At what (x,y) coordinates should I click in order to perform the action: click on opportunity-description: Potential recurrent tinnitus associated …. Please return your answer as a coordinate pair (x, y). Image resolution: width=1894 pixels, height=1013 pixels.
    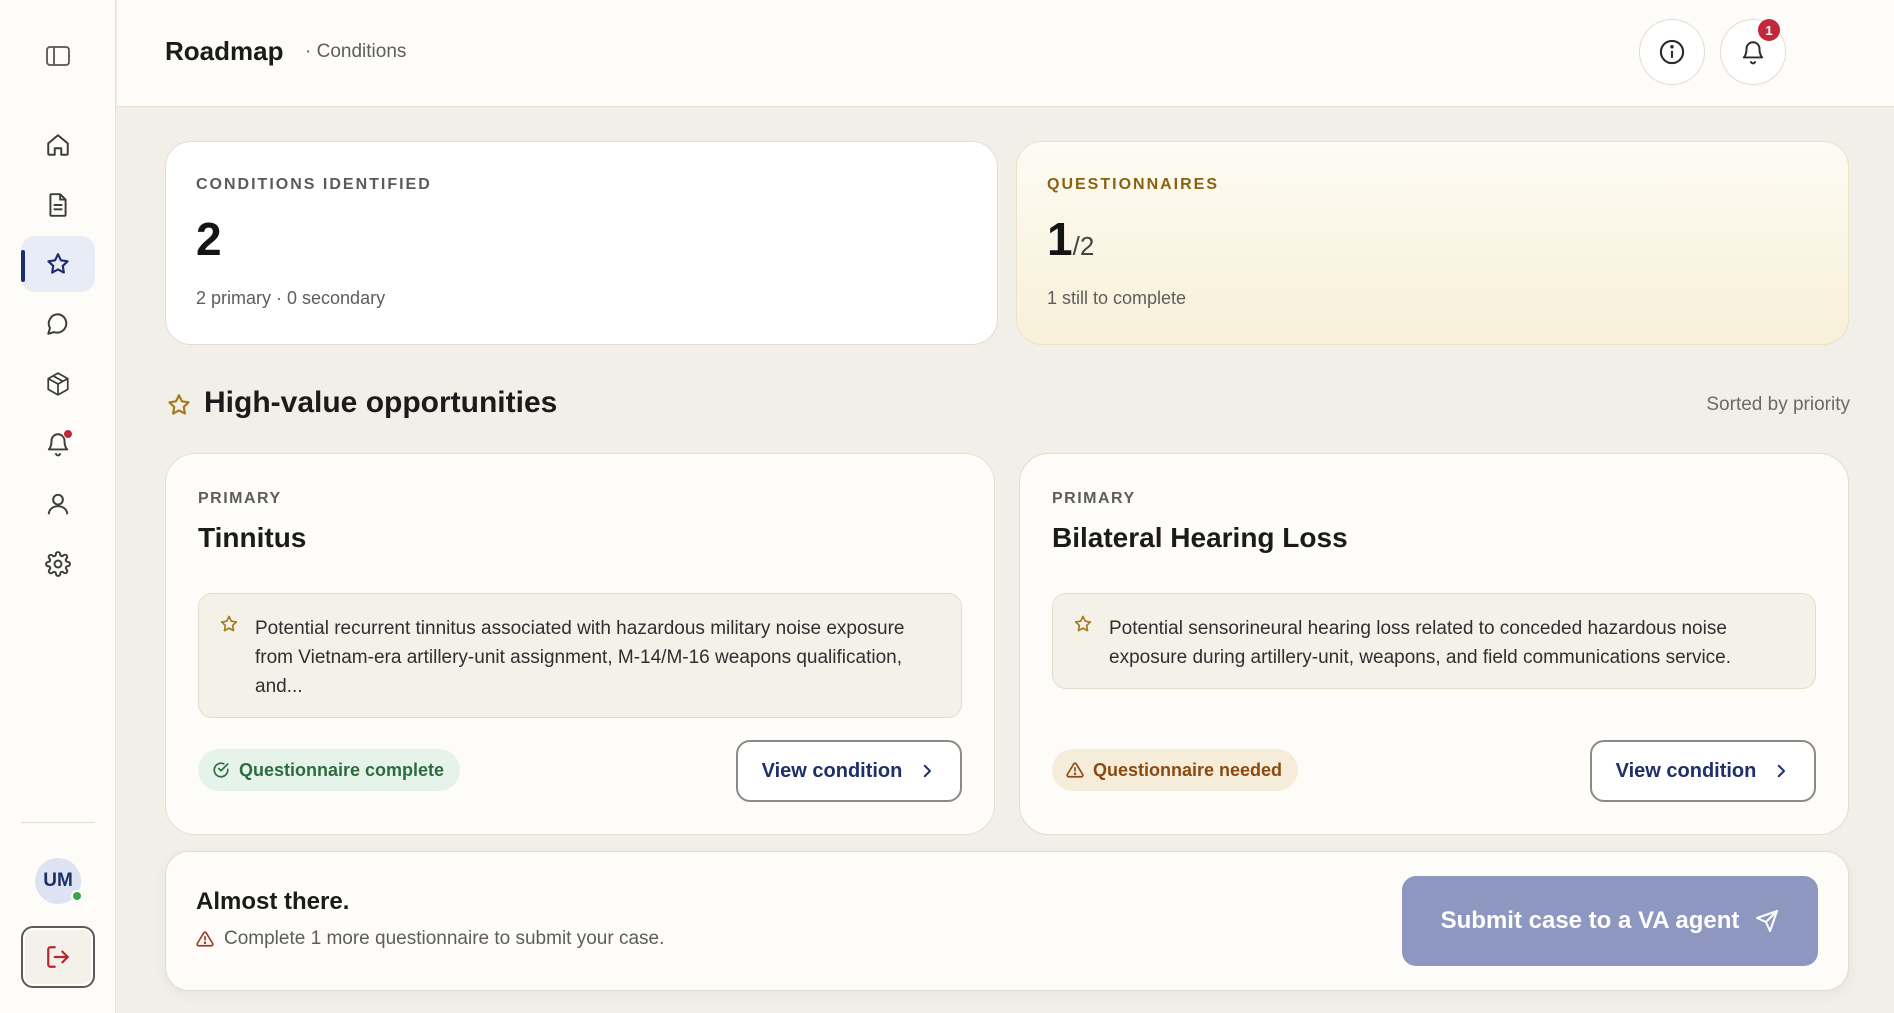
    Looking at the image, I should click on (580, 655).